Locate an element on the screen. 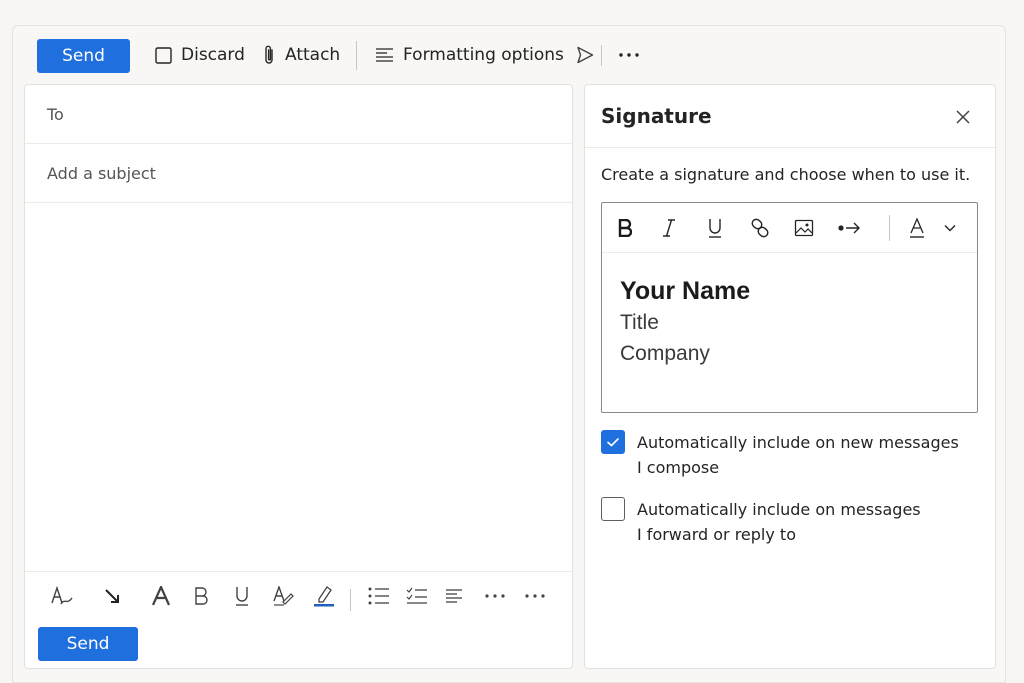 This screenshot has width=1024, height=683. highlight-icon is located at coordinates (324, 596).